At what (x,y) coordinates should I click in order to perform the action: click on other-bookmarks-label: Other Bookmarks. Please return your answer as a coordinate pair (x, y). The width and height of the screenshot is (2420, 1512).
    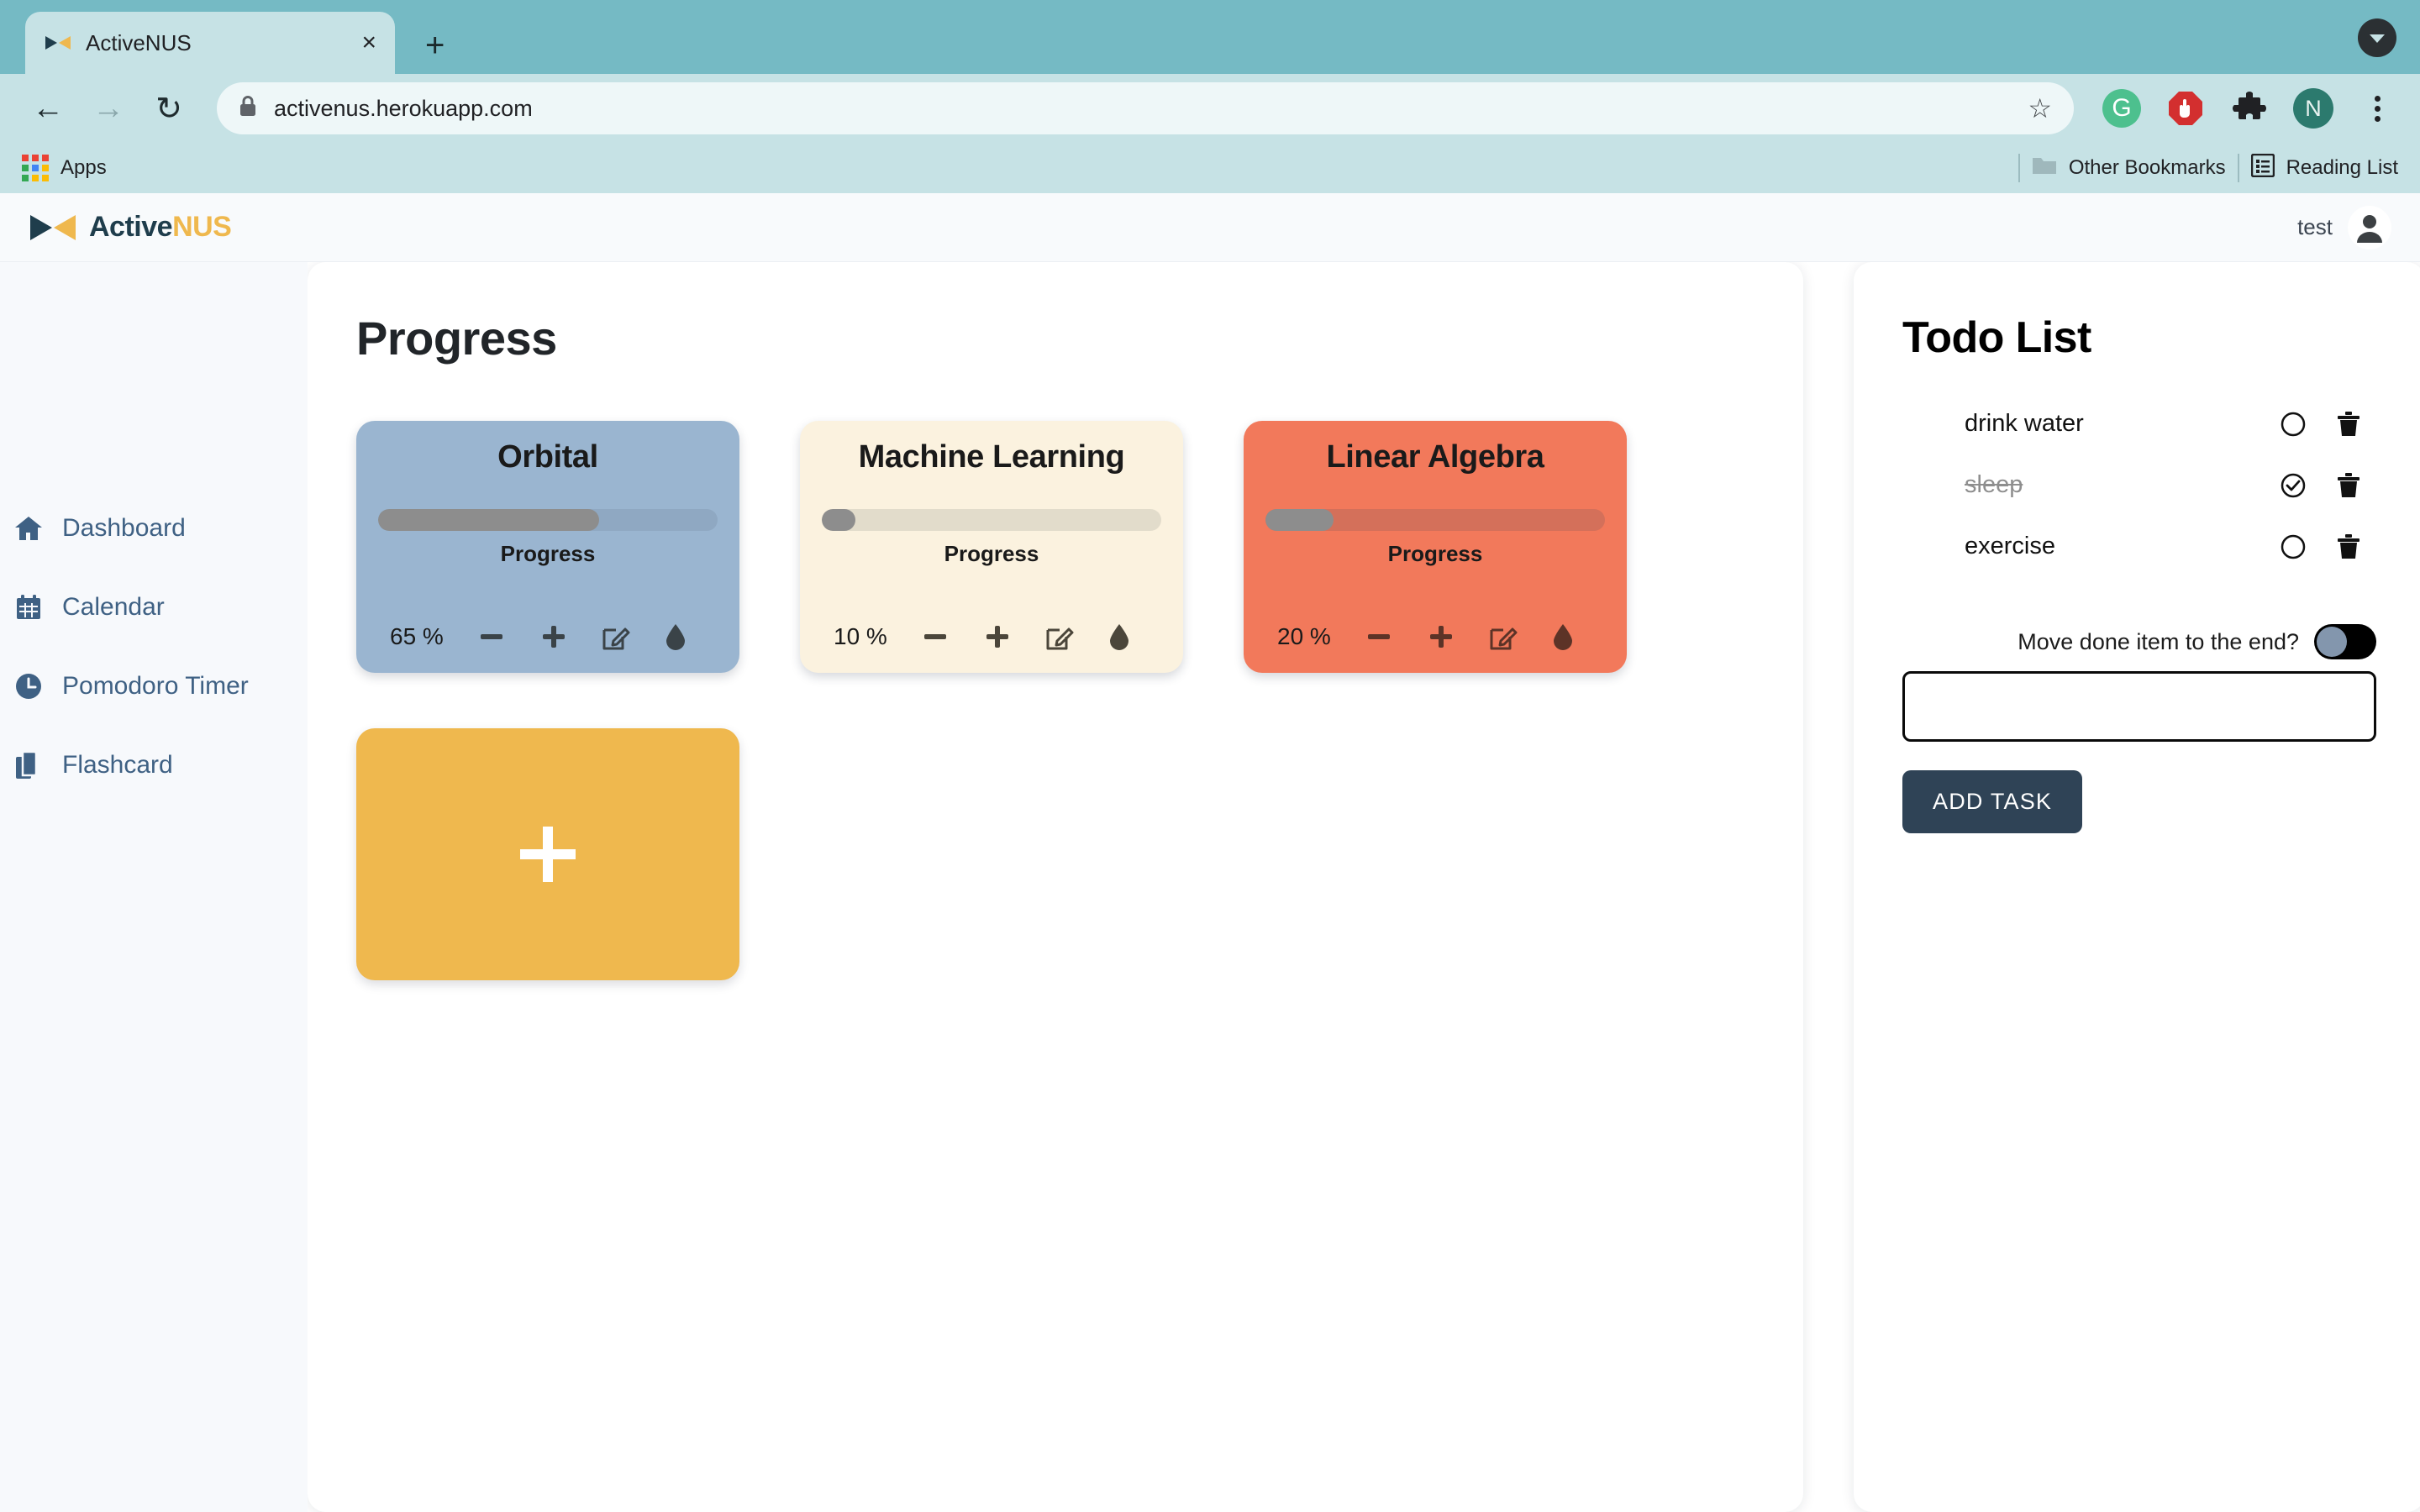
    Looking at the image, I should click on (2147, 167).